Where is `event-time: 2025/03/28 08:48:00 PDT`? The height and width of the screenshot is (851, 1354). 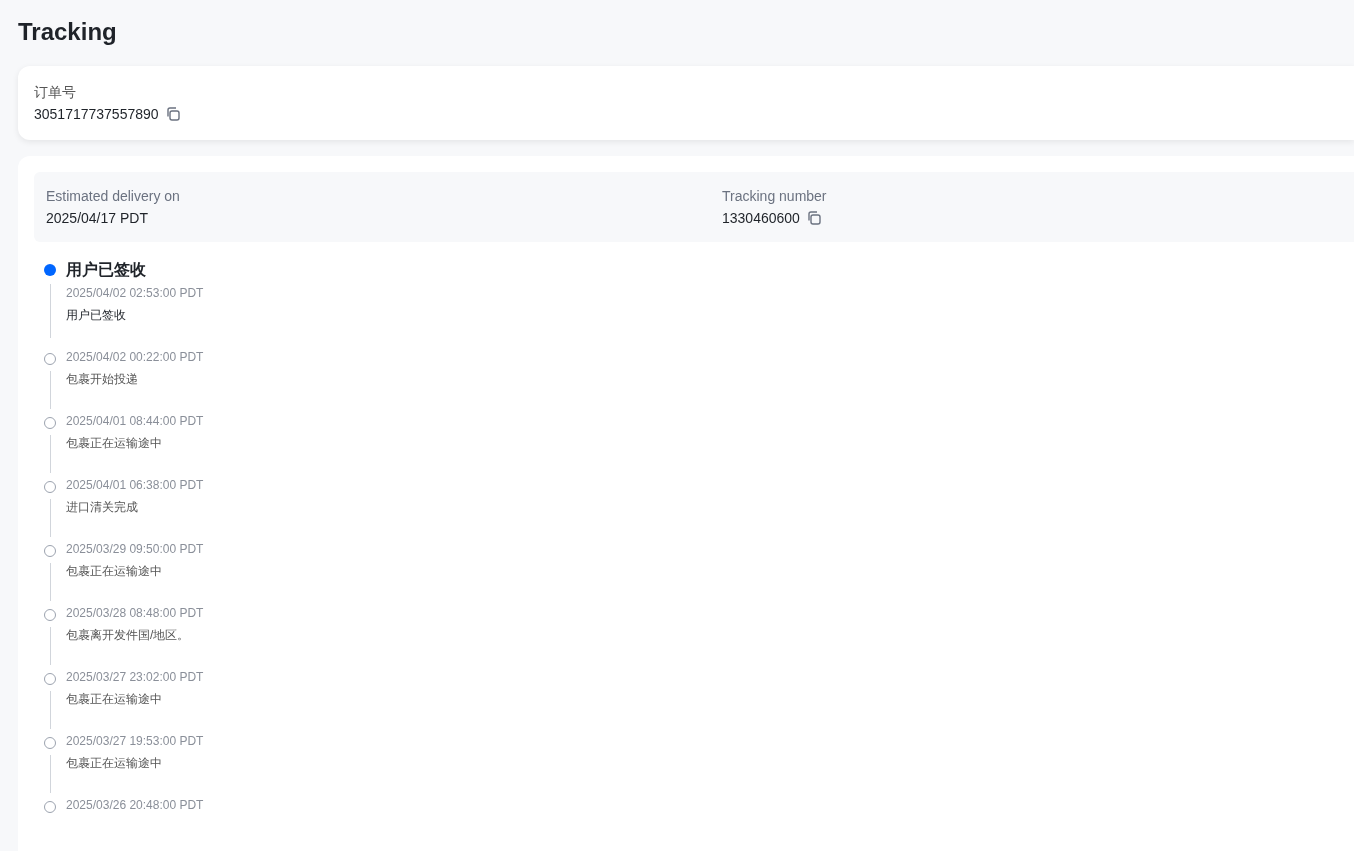
event-time: 2025/03/28 08:48:00 PDT is located at coordinates (135, 613).